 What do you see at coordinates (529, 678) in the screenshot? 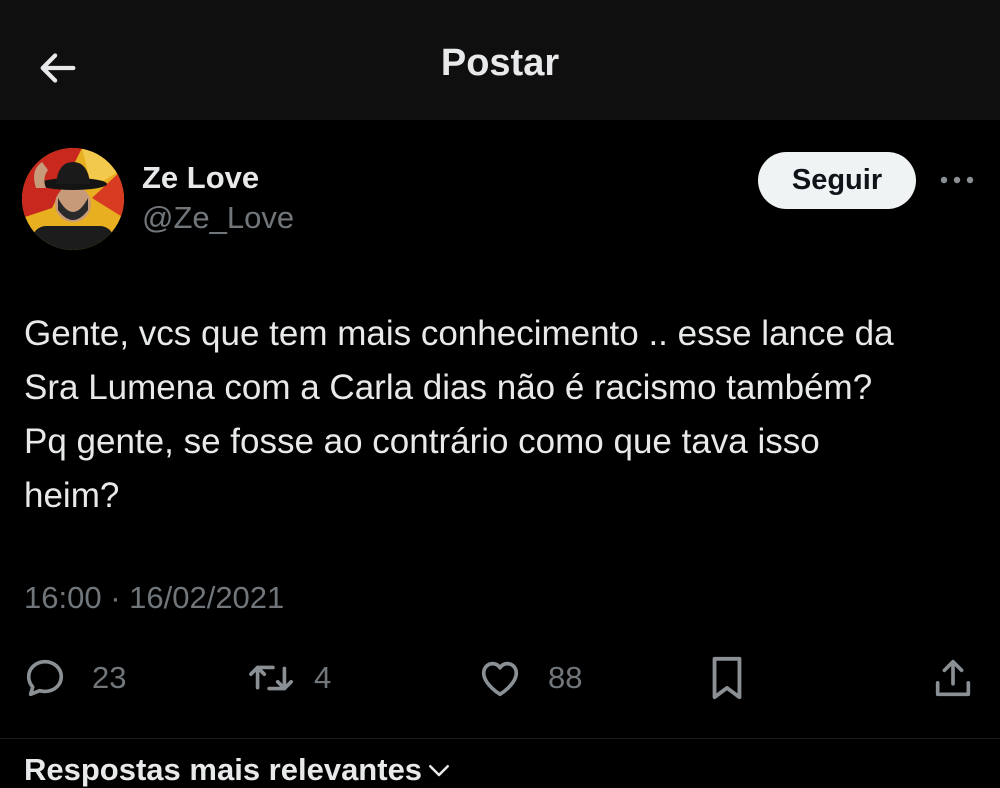
I see `like-button: 88` at bounding box center [529, 678].